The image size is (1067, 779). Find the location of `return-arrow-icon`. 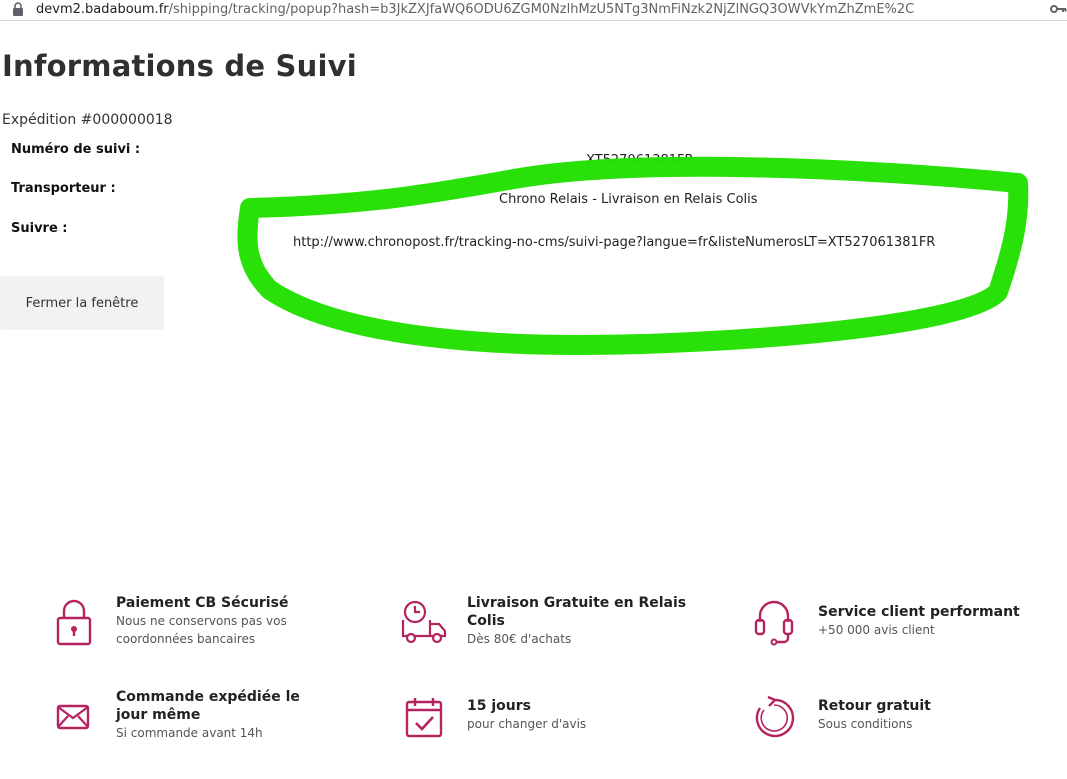

return-arrow-icon is located at coordinates (775, 716).